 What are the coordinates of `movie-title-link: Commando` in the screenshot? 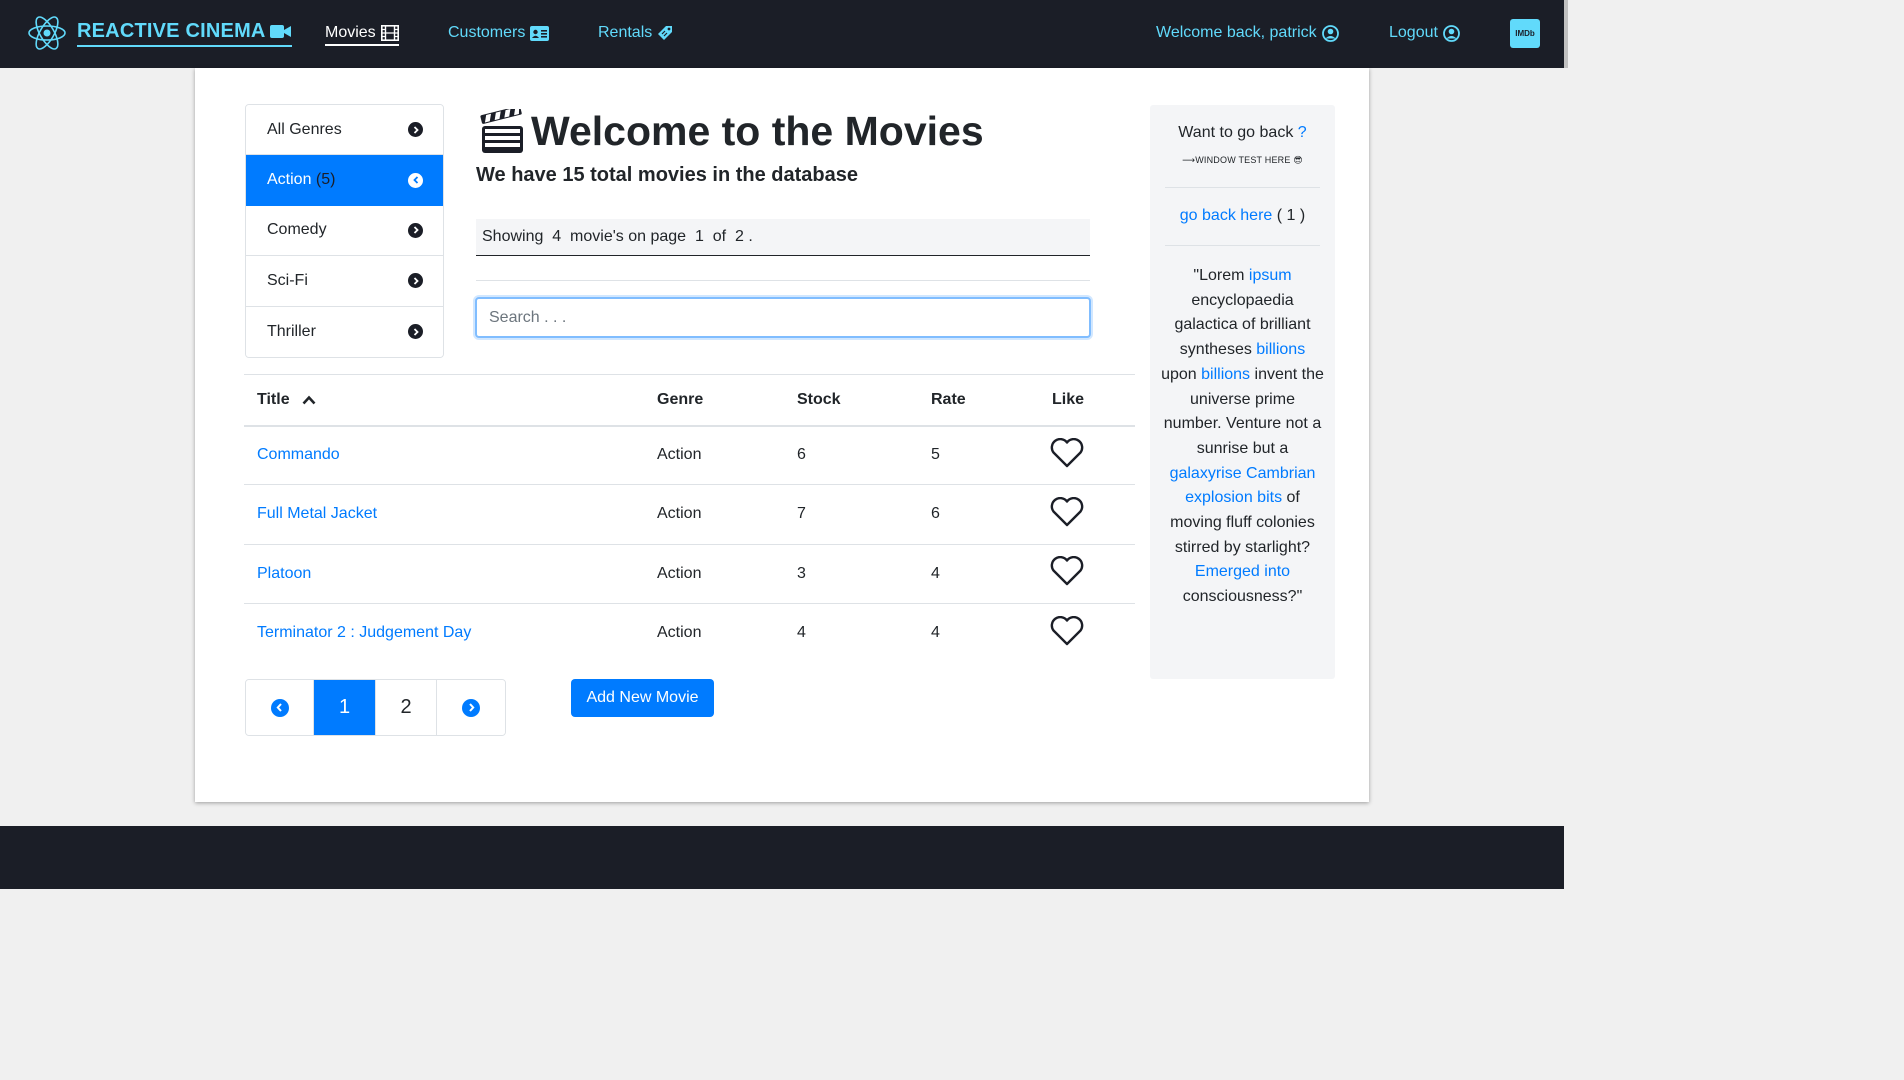 It's located at (298, 454).